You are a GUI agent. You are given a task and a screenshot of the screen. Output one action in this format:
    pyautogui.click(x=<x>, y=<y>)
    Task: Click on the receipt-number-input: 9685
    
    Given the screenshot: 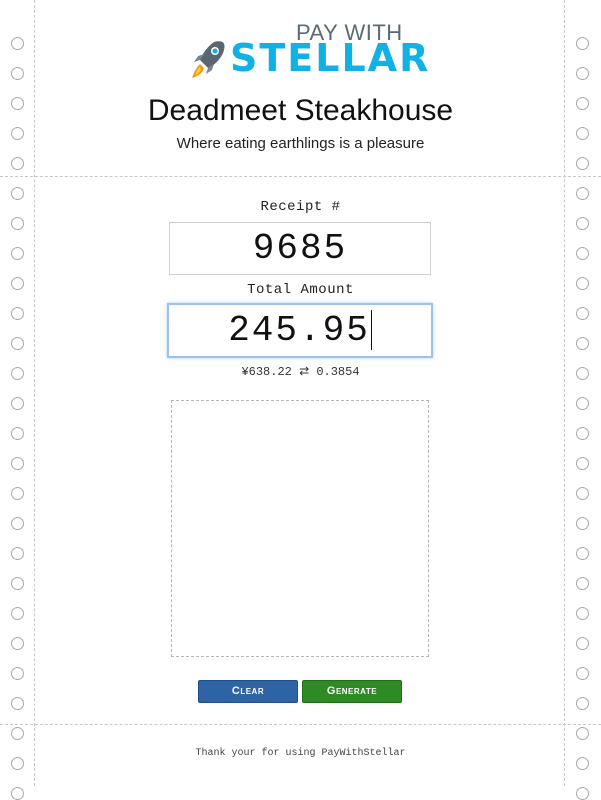 What is the action you would take?
    pyautogui.click(x=300, y=248)
    